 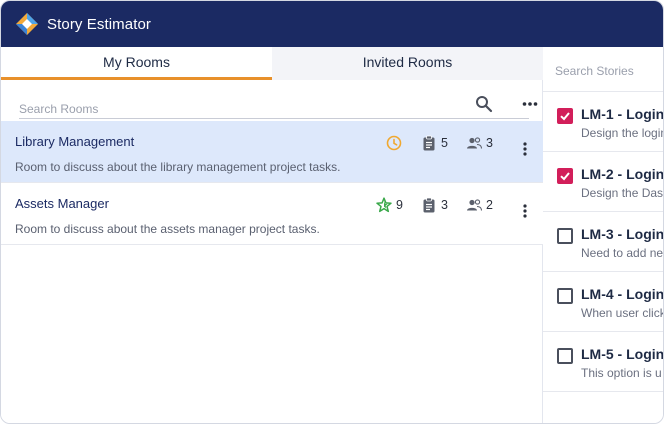 What do you see at coordinates (622, 133) in the screenshot?
I see `story-description: Design the login` at bounding box center [622, 133].